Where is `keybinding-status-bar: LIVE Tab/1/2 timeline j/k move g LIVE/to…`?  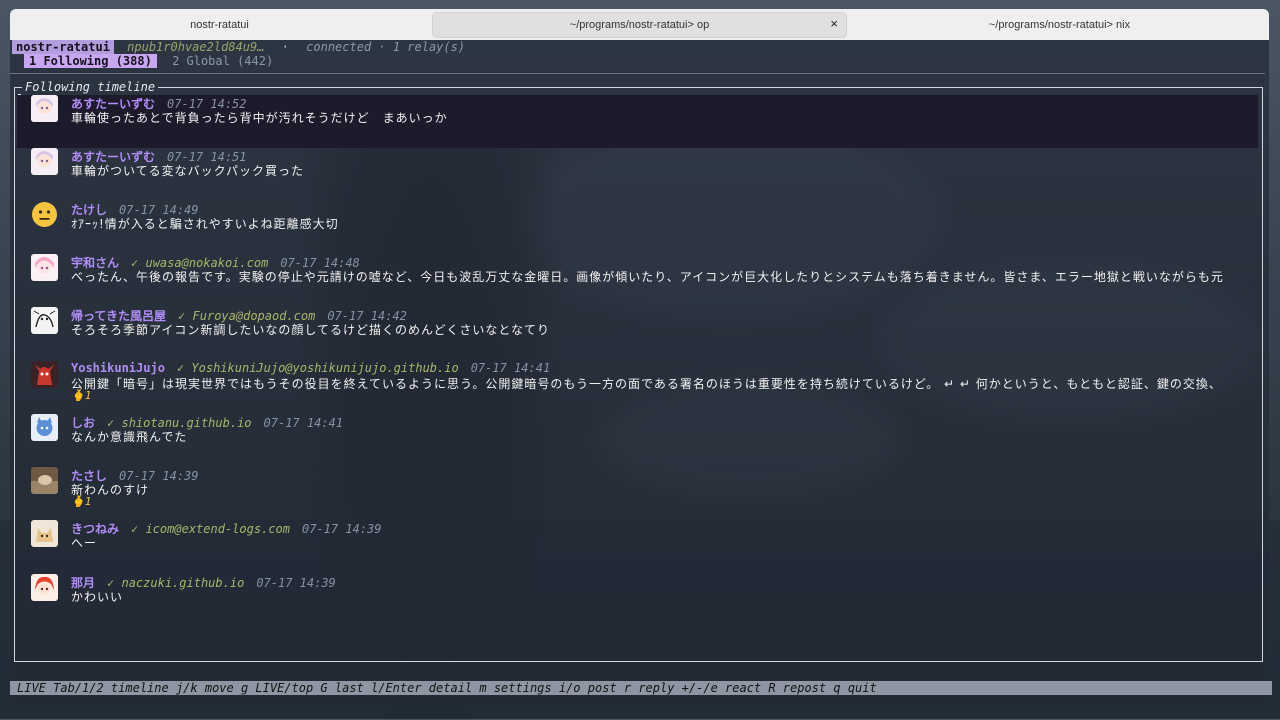
keybinding-status-bar: LIVE Tab/1/2 timeline j/k move g LIVE/to… is located at coordinates (641, 688).